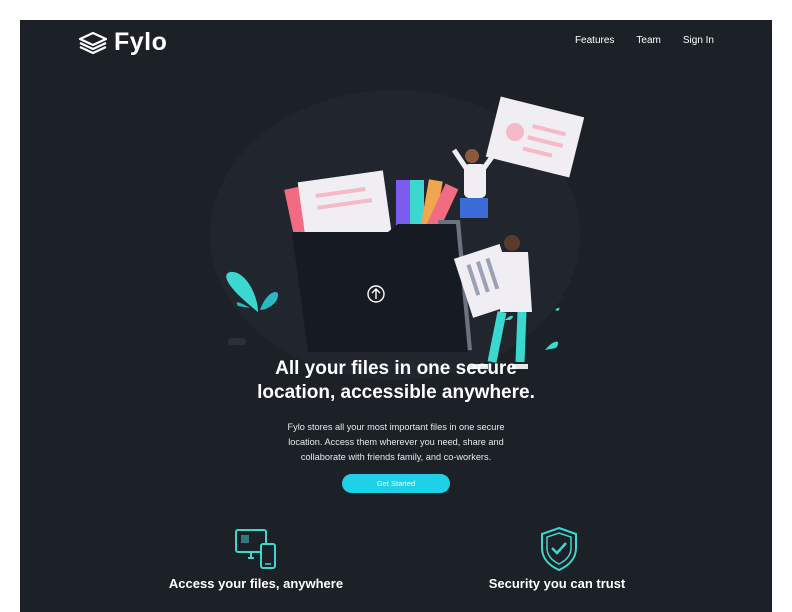  I want to click on feature-security-title: Security you can trust, so click(557, 583).